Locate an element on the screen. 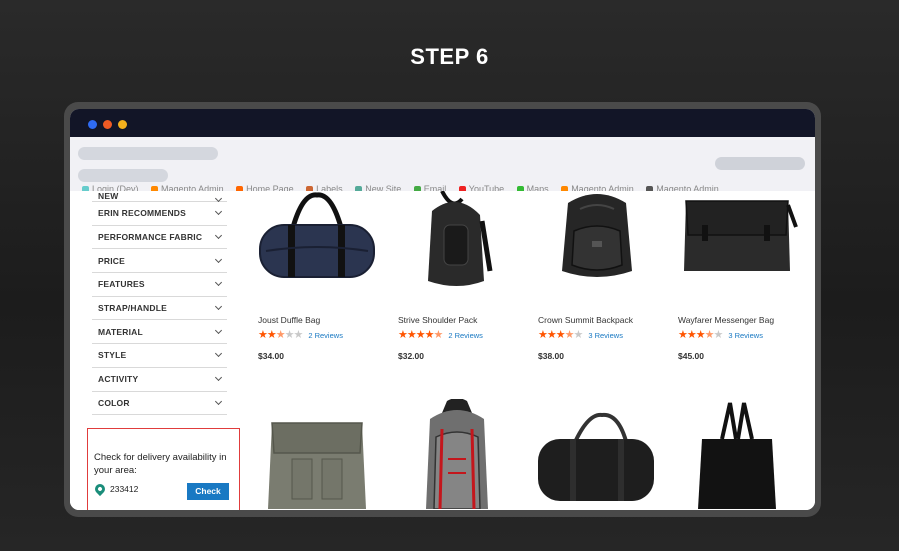 The width and height of the screenshot is (899, 551). filter-new: NEW is located at coordinates (159, 197).